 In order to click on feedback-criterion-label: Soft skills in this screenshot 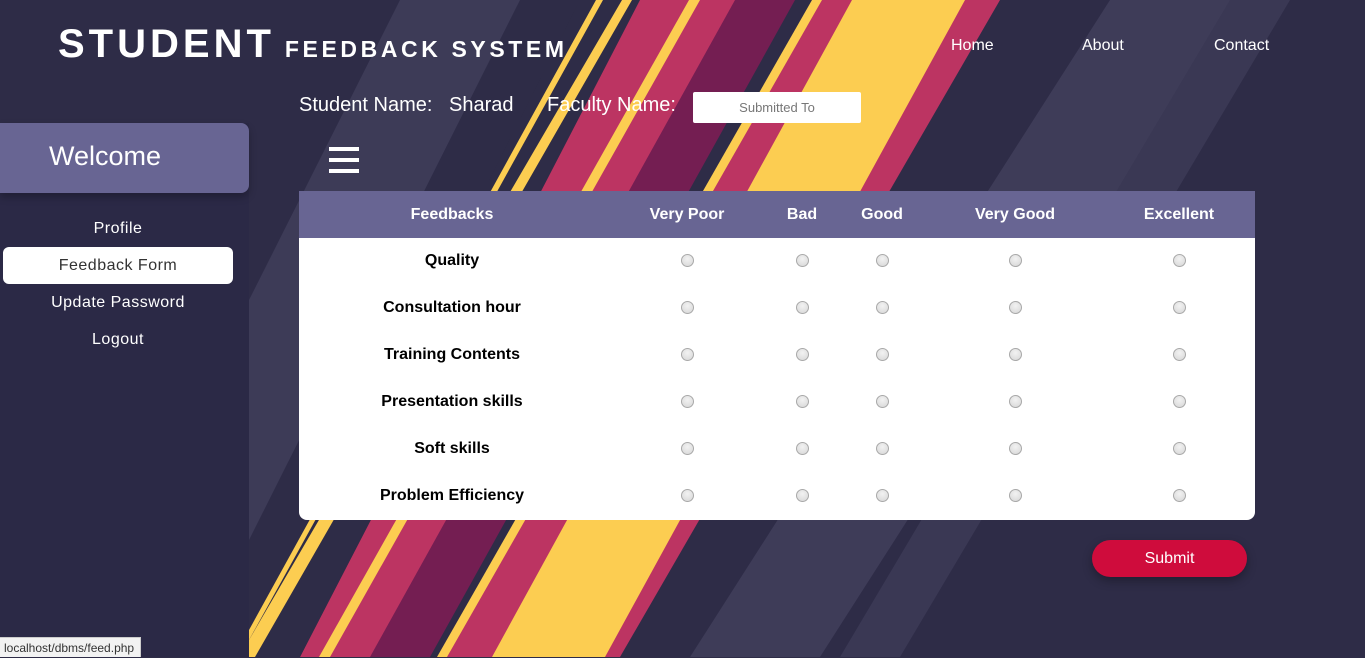, I will do `click(452, 448)`.